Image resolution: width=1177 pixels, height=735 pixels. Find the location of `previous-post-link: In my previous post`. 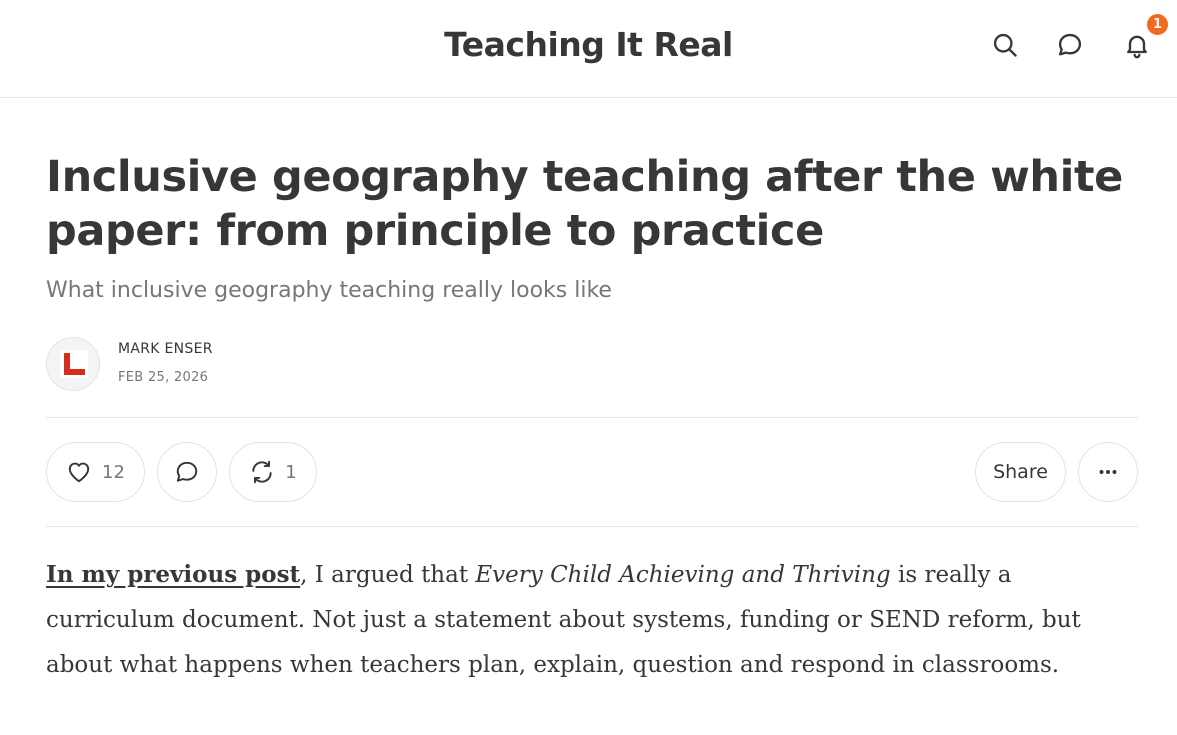

previous-post-link: In my previous post is located at coordinates (173, 574).